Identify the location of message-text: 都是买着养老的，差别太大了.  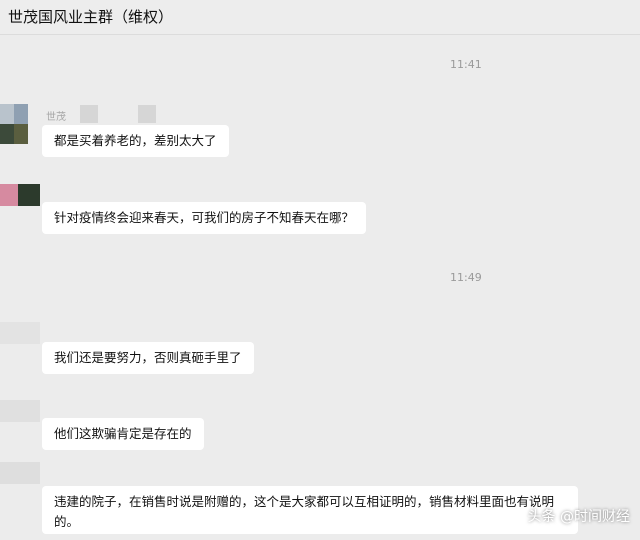
(135, 140).